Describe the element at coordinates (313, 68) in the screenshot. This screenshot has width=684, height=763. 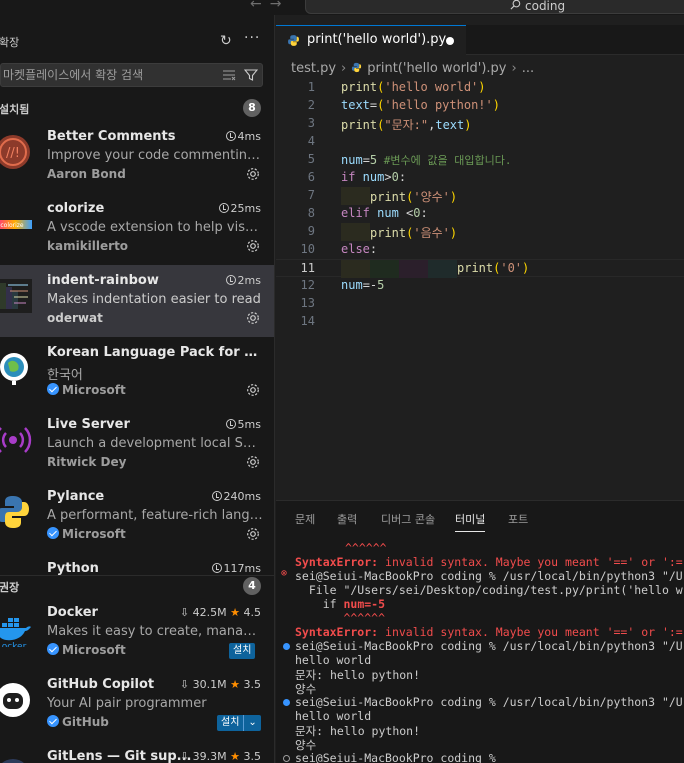
I see `breadcrumb-folder: test.py` at that location.